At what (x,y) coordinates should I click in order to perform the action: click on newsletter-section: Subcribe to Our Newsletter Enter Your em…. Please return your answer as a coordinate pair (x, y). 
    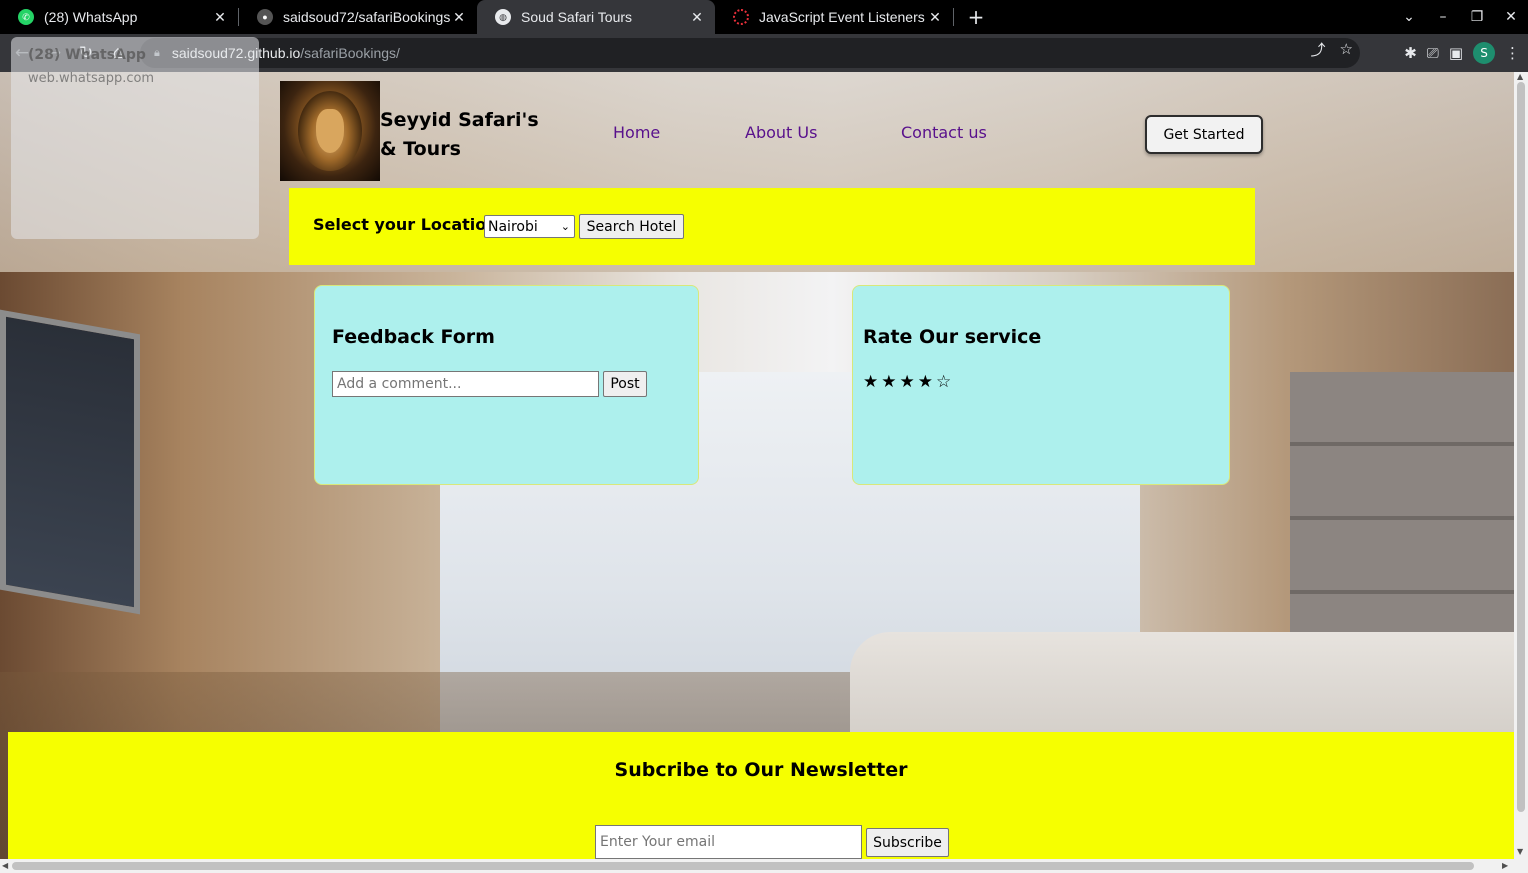
    Looking at the image, I should click on (761, 795).